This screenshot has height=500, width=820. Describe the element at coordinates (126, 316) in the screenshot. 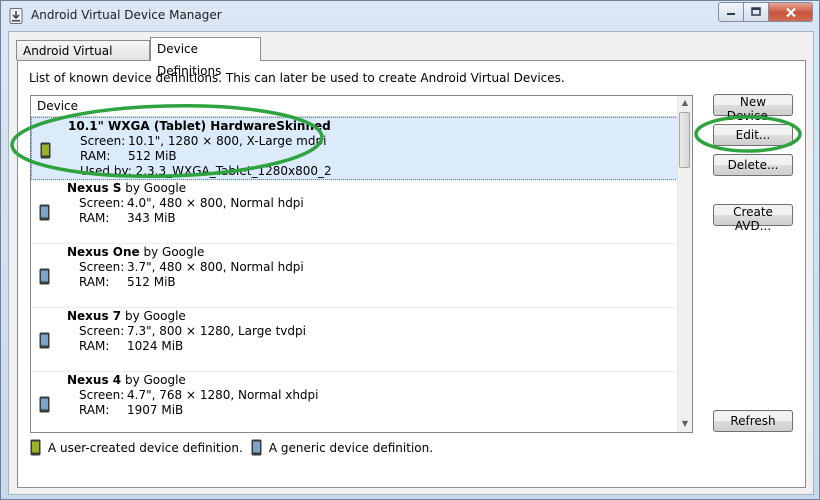

I see `device-name: Nexus 7 by Google` at that location.